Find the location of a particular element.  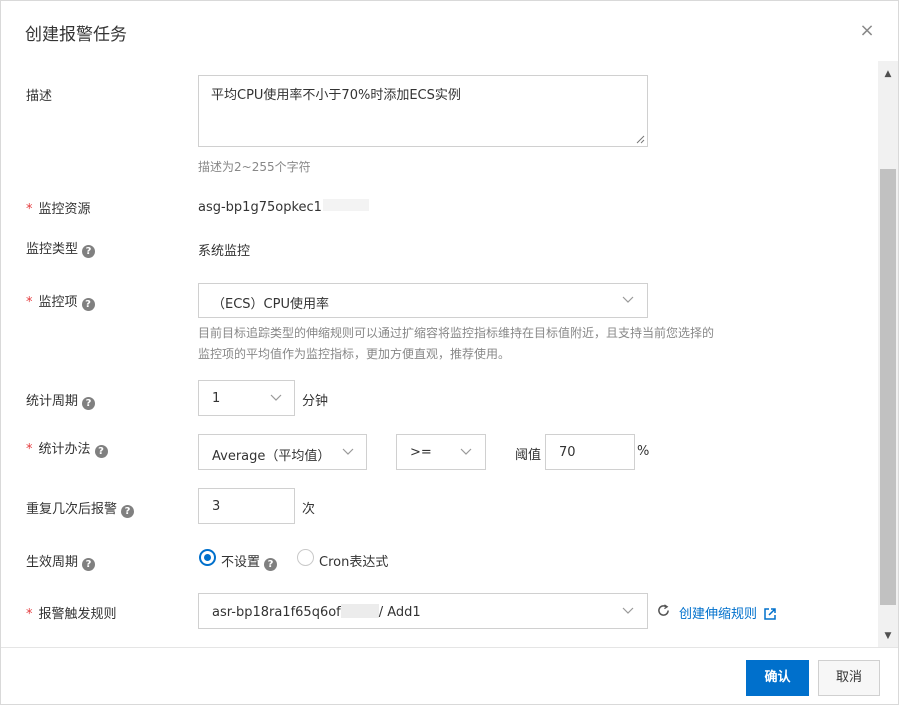

description-hint: 描述为2~255个字符 is located at coordinates (254, 167).